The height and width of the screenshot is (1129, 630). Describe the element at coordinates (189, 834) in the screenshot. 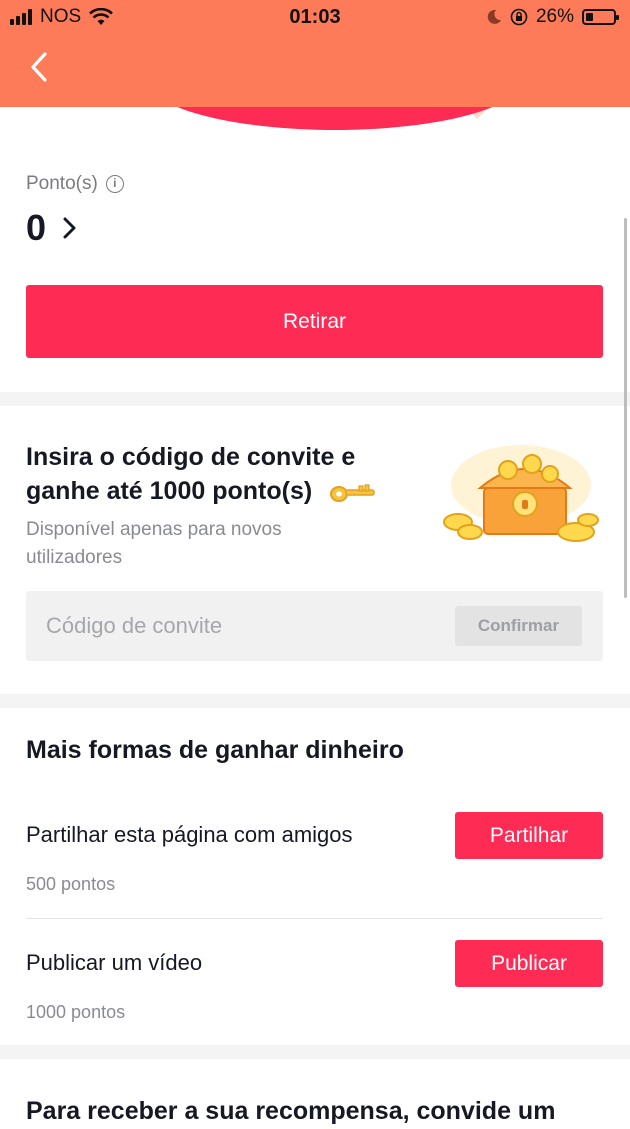

I see `task-name: Partilhar esta página com amigos` at that location.